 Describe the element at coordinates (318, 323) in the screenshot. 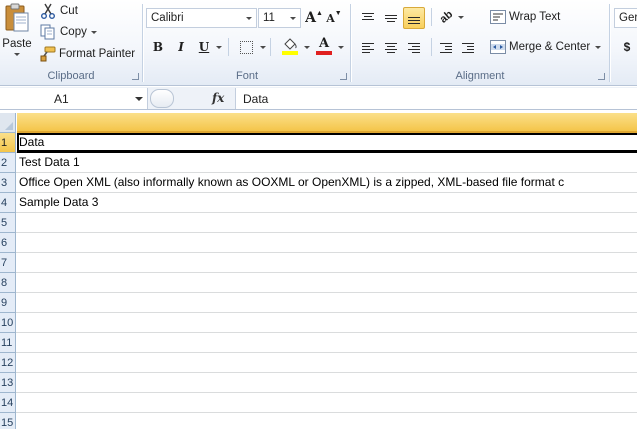

I see `table-row: 10` at that location.